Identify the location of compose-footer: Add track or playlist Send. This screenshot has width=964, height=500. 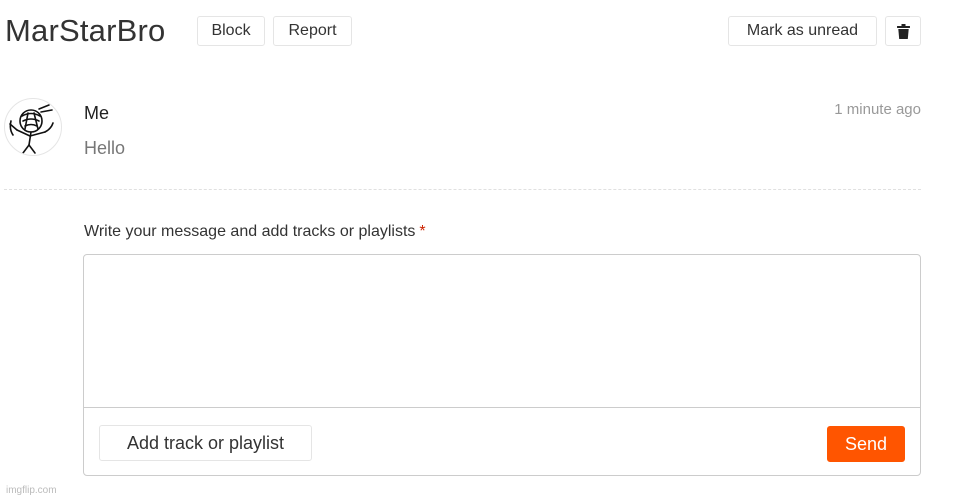
(502, 441).